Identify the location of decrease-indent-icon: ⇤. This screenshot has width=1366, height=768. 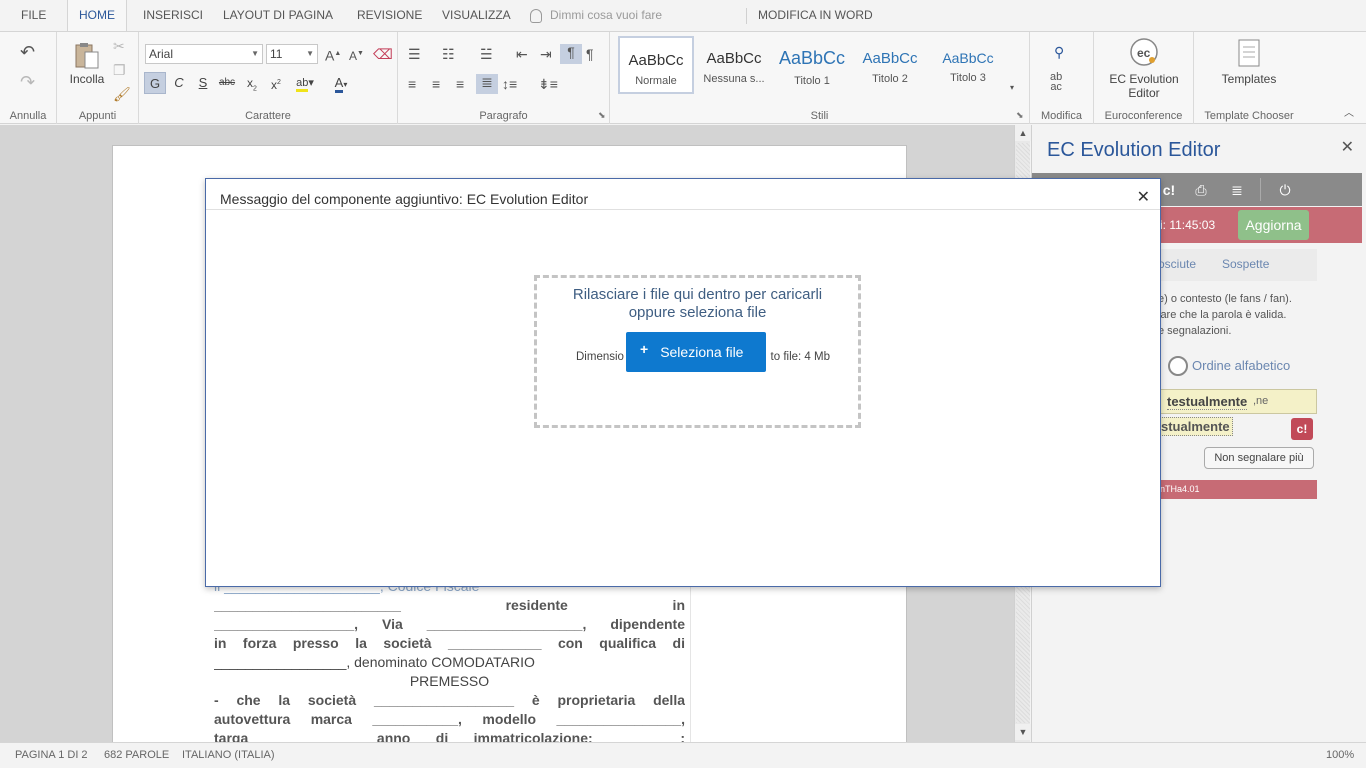
(522, 54).